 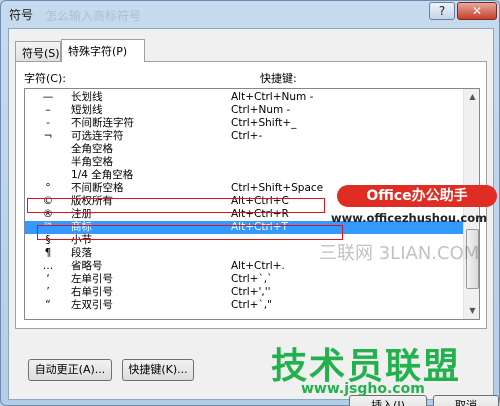 What do you see at coordinates (97, 188) in the screenshot?
I see `row-name: 不间断空格` at bounding box center [97, 188].